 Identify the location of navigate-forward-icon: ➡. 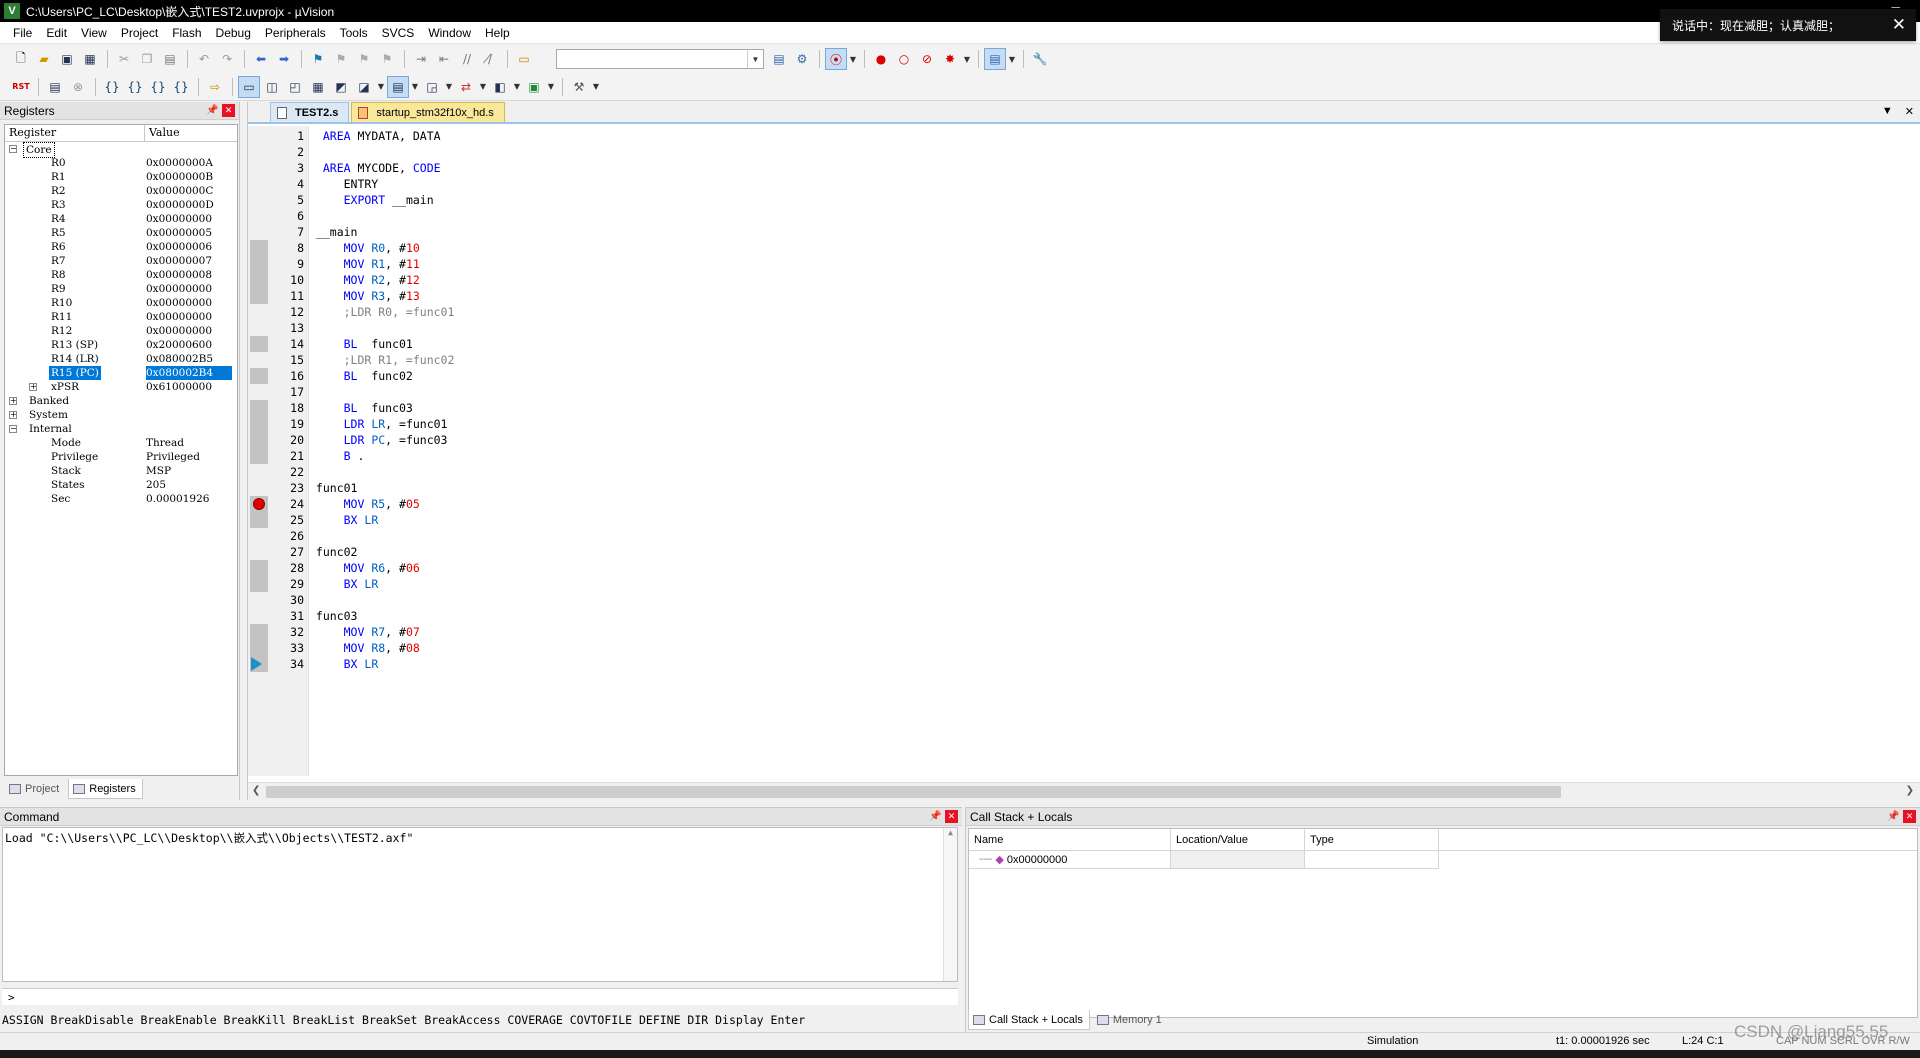
(284, 59).